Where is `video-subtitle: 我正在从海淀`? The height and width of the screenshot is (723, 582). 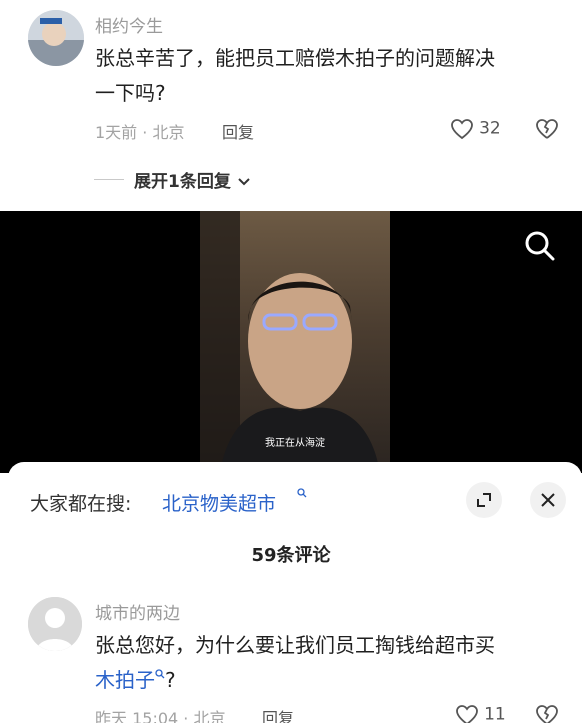 video-subtitle: 我正在从海淀 is located at coordinates (295, 443).